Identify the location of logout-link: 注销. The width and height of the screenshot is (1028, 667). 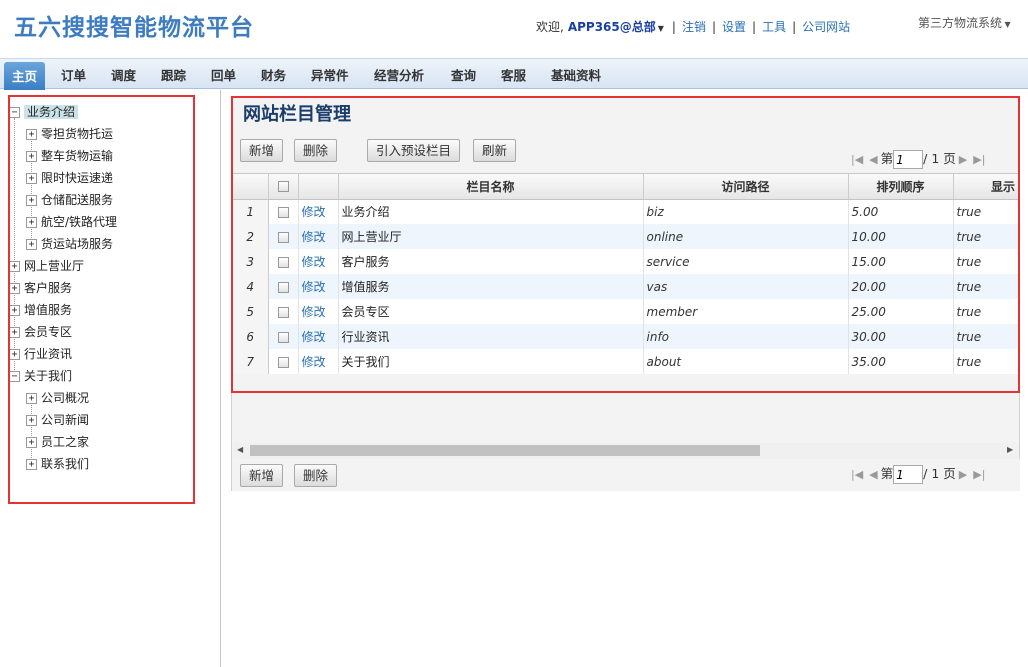
(694, 27).